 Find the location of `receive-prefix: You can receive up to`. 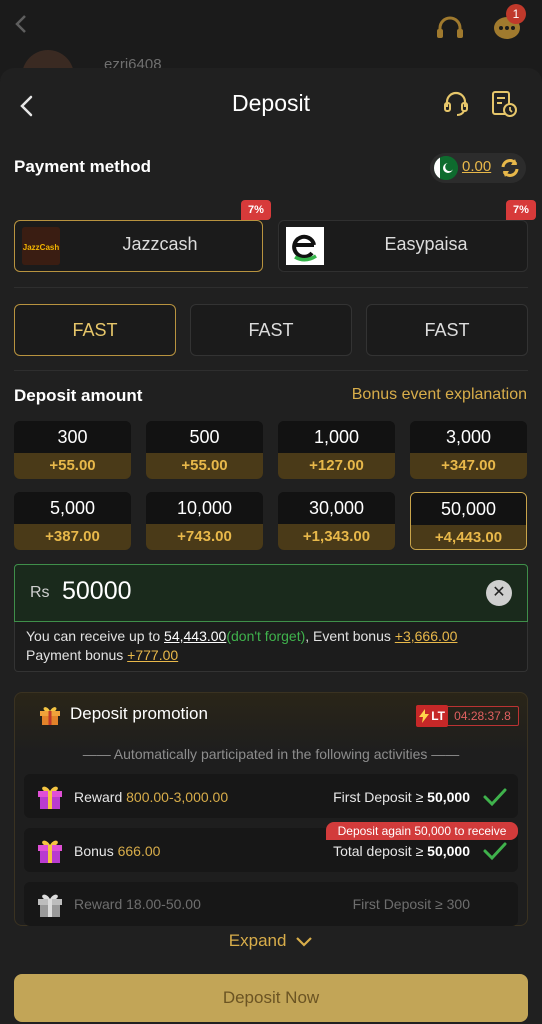

receive-prefix: You can receive up to is located at coordinates (95, 636).